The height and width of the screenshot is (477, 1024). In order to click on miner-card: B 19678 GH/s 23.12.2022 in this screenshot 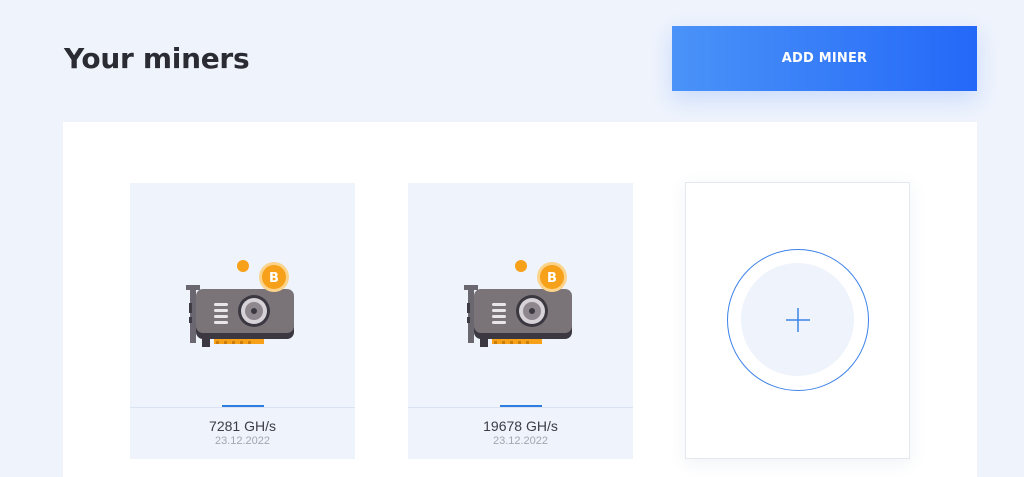, I will do `click(520, 321)`.